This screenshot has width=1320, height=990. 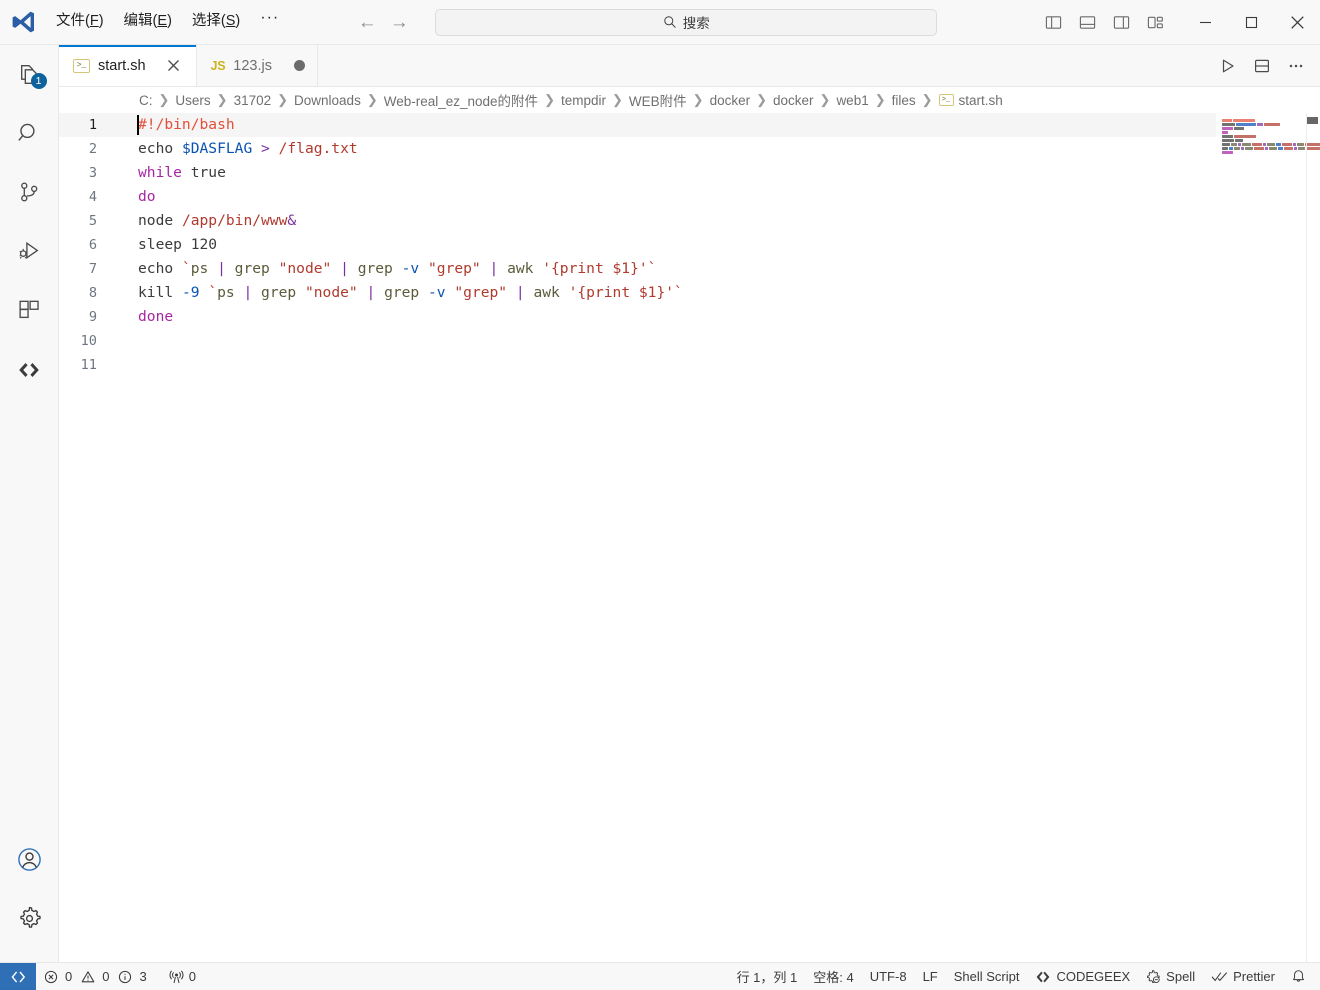 What do you see at coordinates (29, 859) in the screenshot?
I see `activity-accounts` at bounding box center [29, 859].